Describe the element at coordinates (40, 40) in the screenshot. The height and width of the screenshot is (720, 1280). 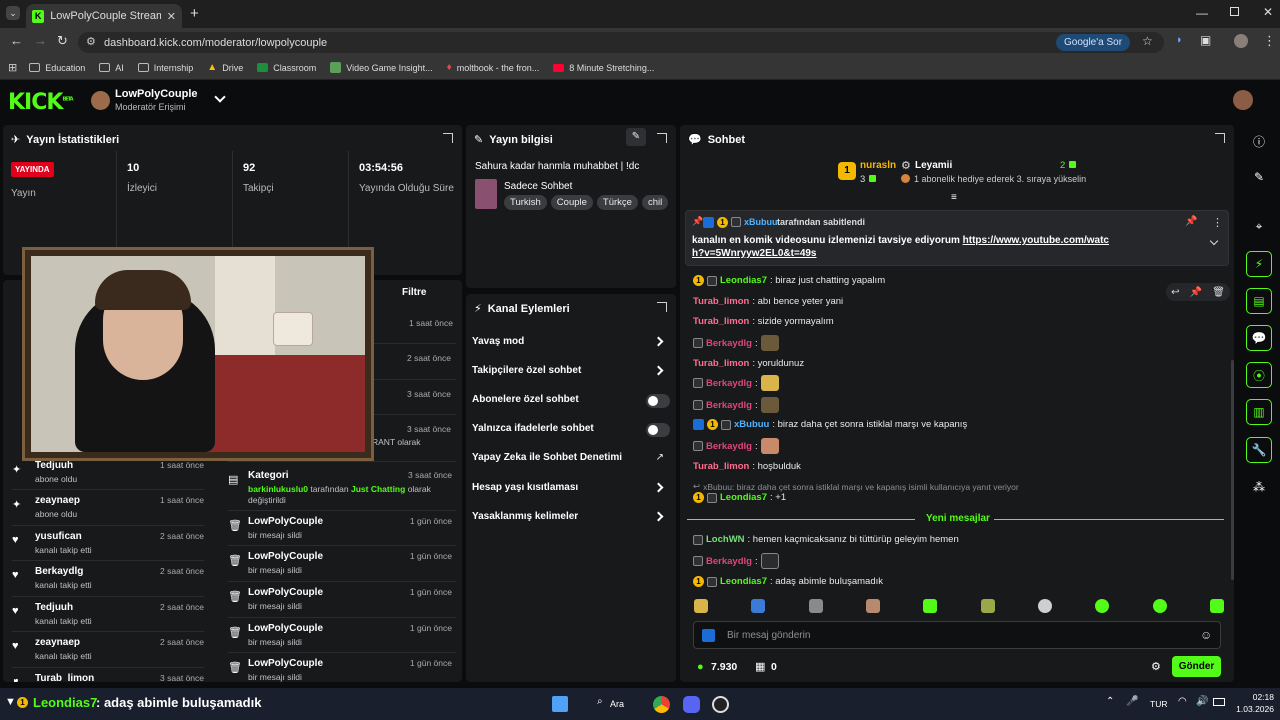
I see `forward-icon: →` at that location.